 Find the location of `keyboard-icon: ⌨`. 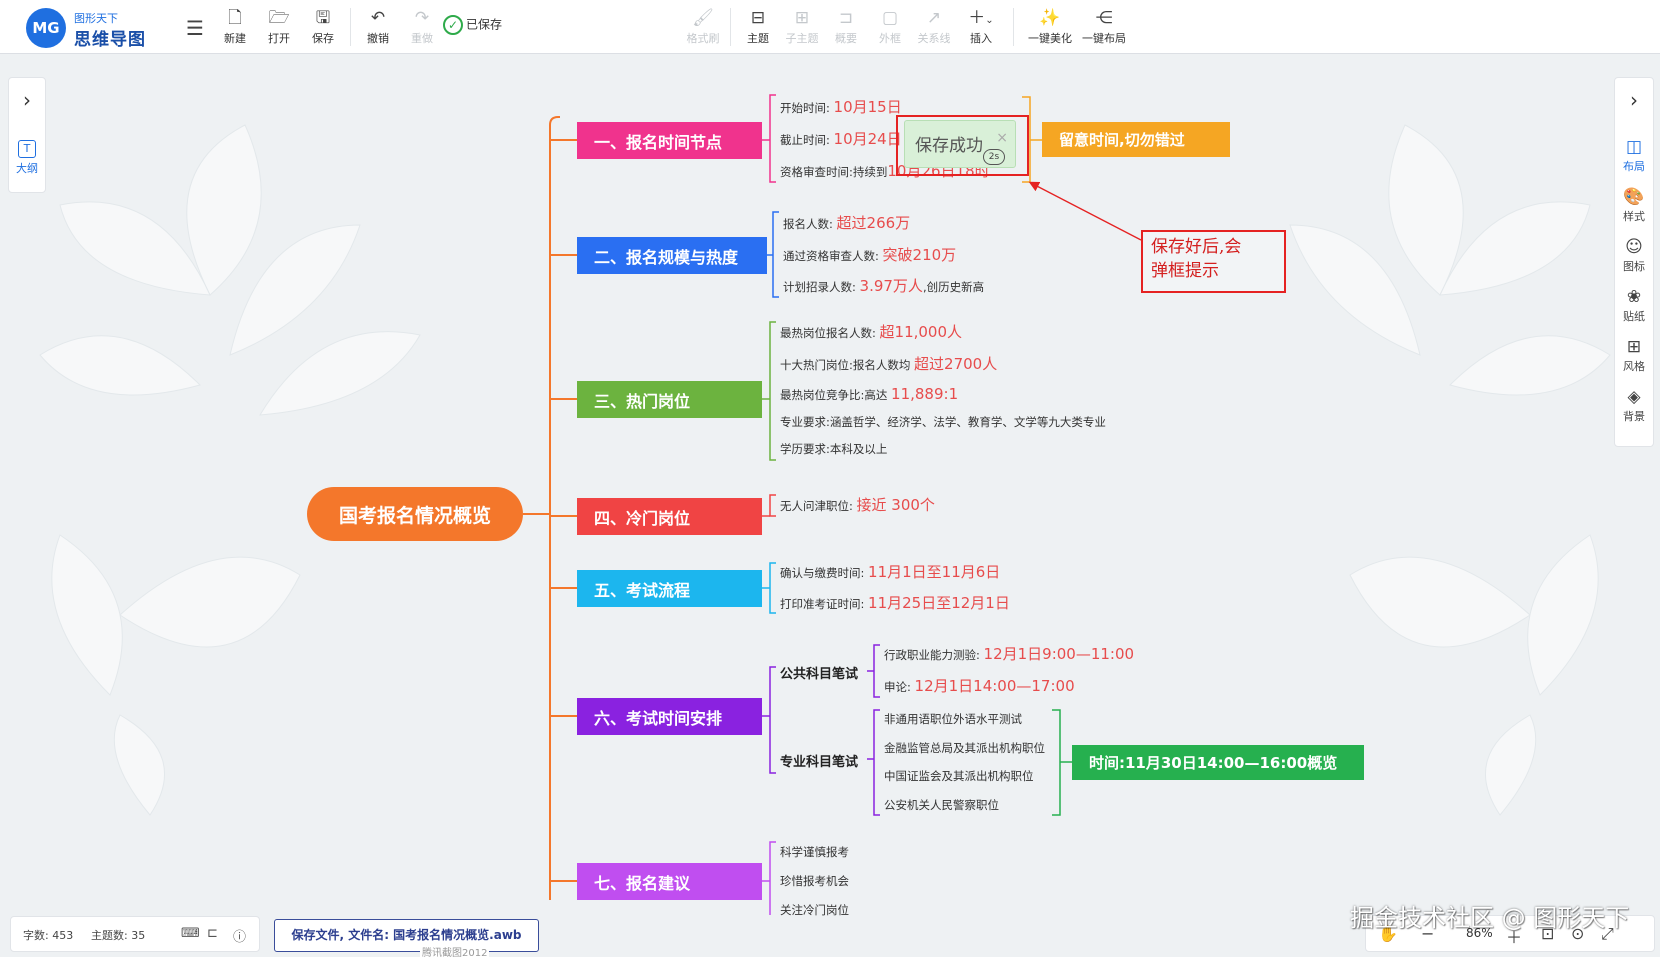

keyboard-icon: ⌨ is located at coordinates (190, 933).